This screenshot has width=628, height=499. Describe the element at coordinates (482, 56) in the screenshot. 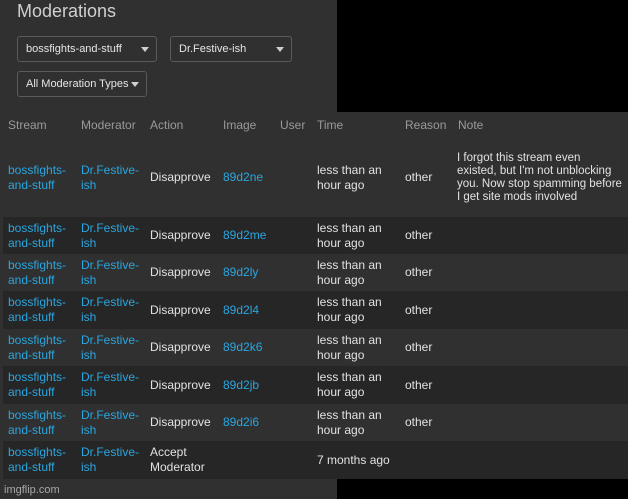

I see `empty-region` at that location.